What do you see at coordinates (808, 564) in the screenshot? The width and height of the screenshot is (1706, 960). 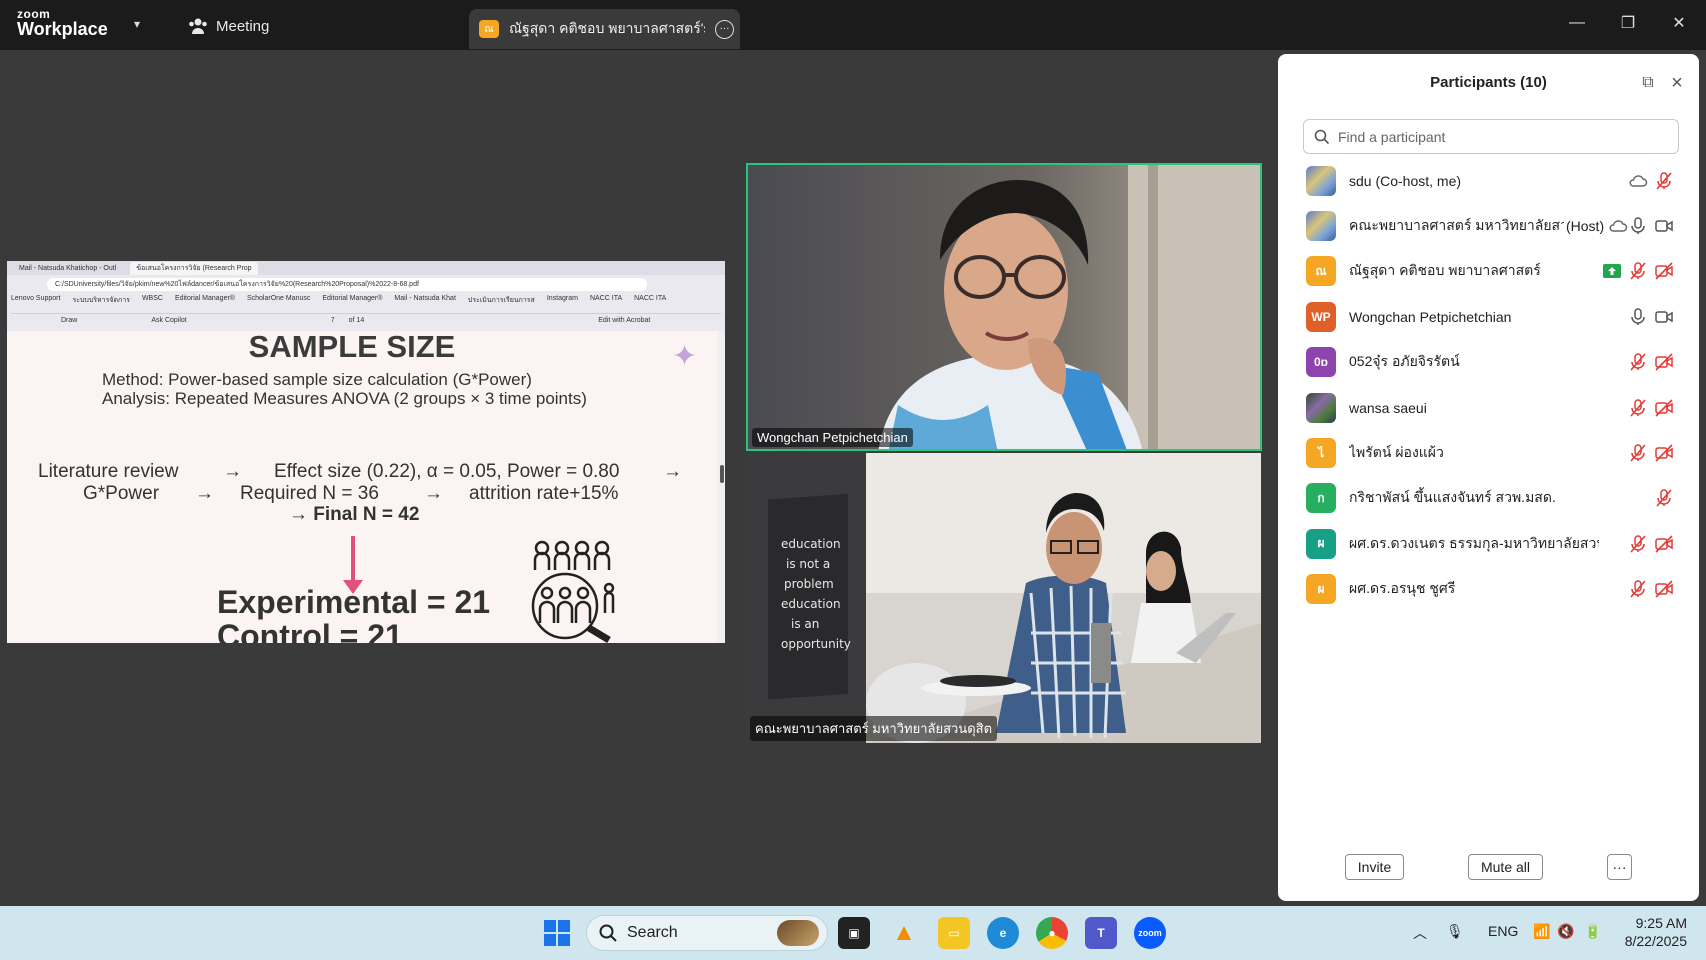 I see `svg-text: is not a` at bounding box center [808, 564].